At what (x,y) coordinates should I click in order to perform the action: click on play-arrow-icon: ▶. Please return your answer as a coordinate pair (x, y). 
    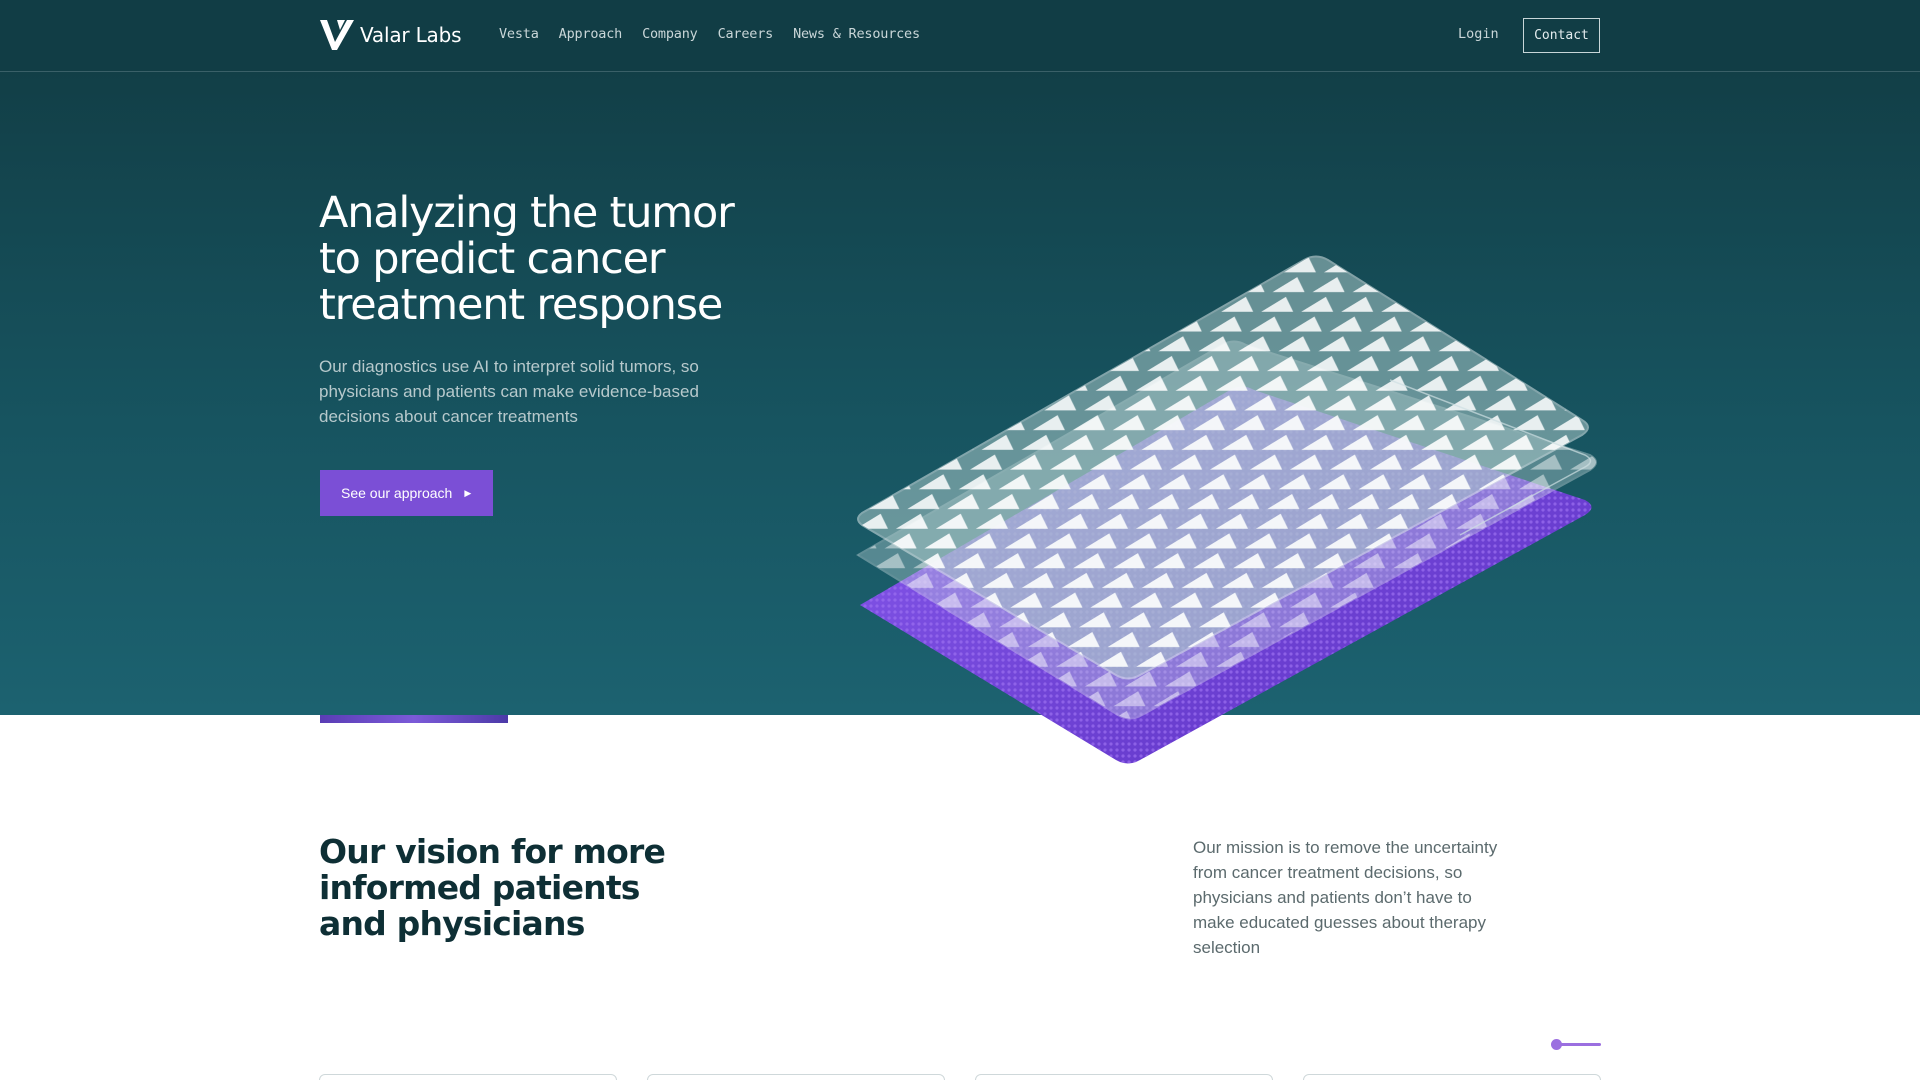
    Looking at the image, I should click on (468, 492).